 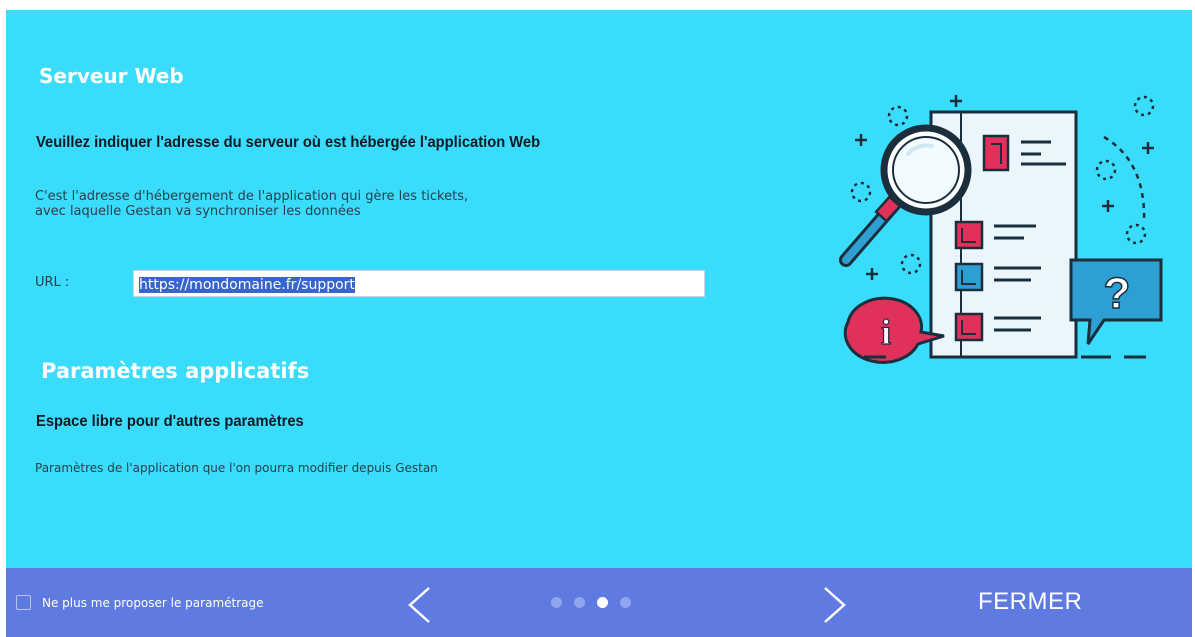 I want to click on info-bubble-icon: i, so click(x=894, y=330).